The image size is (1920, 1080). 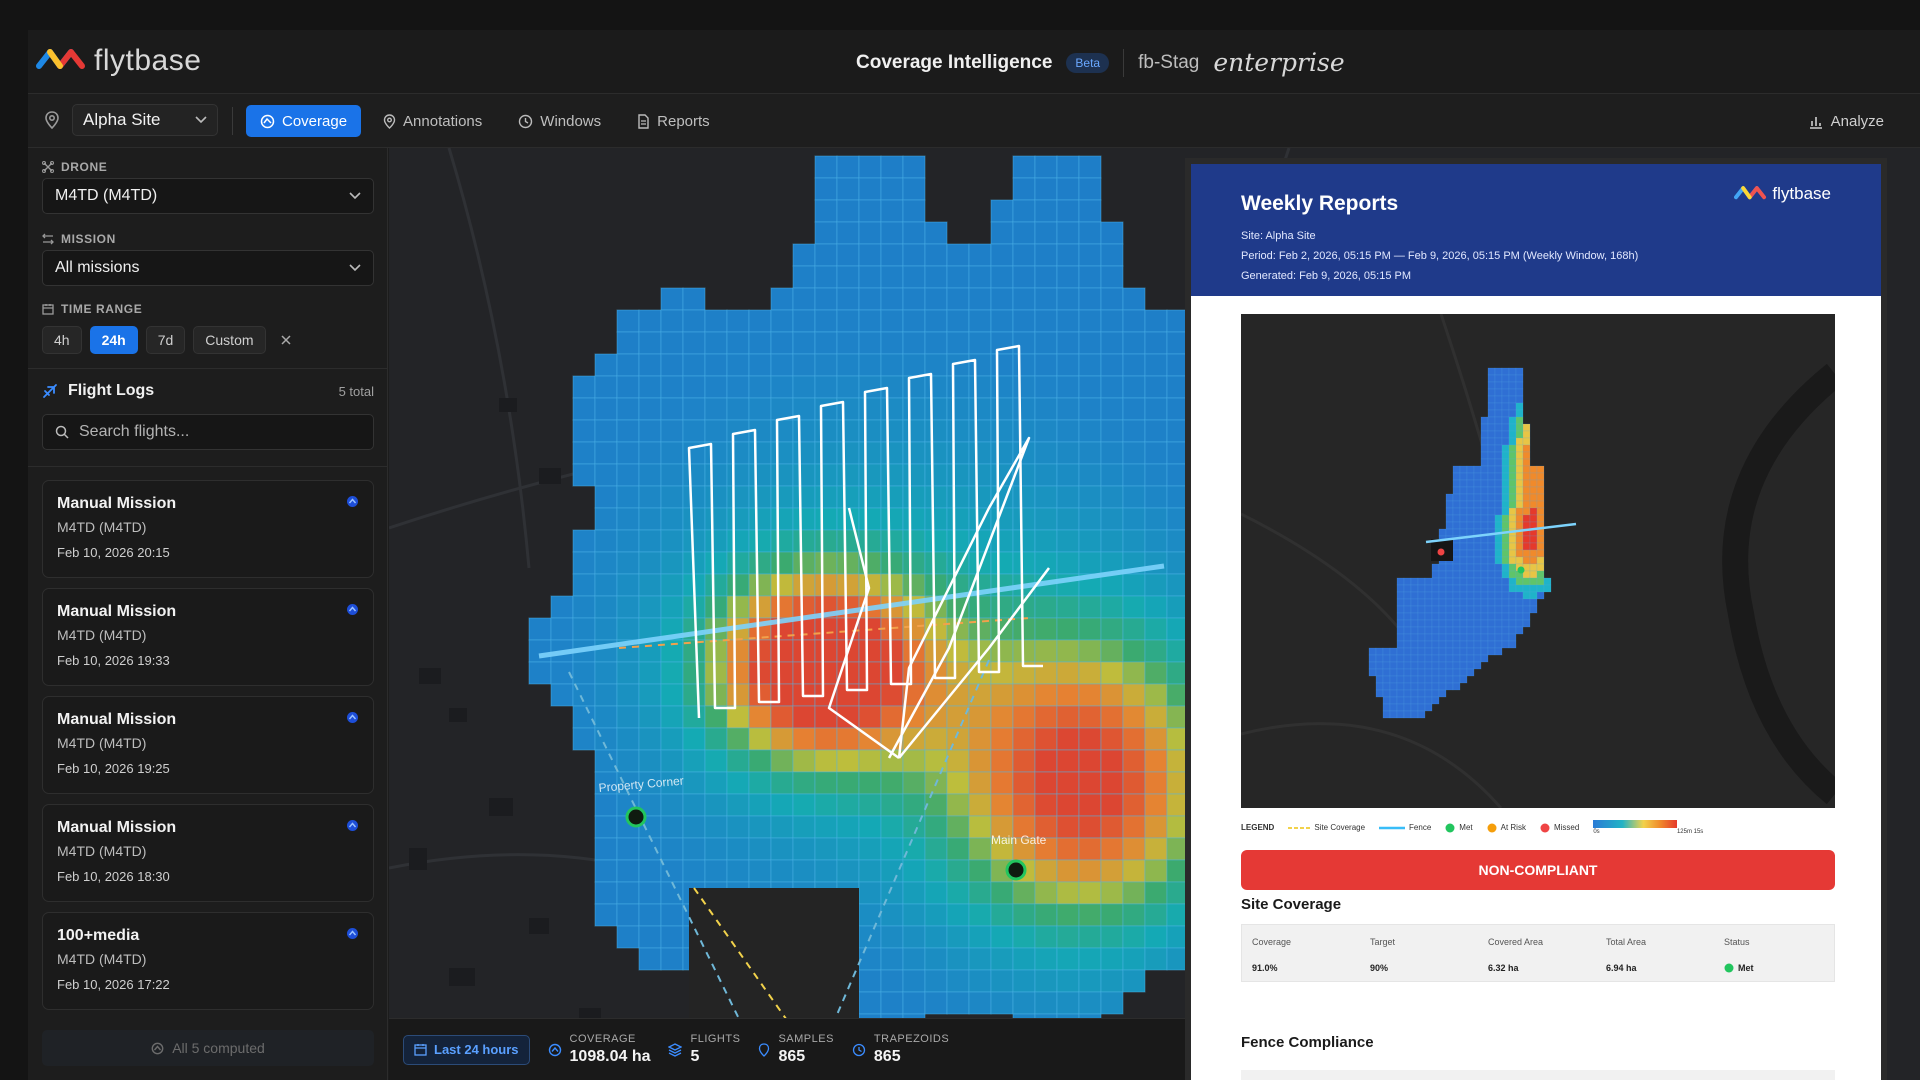 What do you see at coordinates (610, 1056) in the screenshot?
I see `stat-coverage-value: 1098.04 ha` at bounding box center [610, 1056].